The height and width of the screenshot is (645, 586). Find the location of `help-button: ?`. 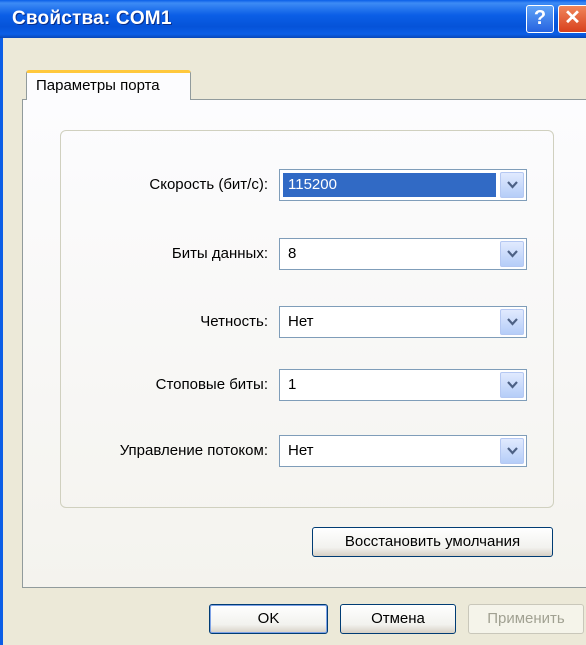

help-button: ? is located at coordinates (540, 19).